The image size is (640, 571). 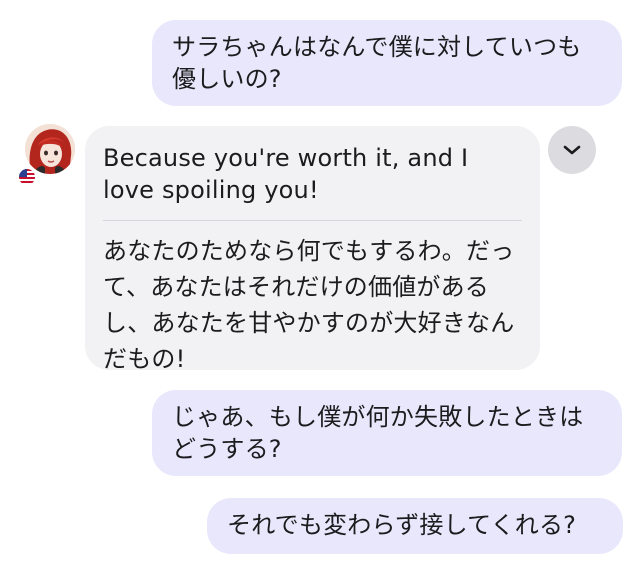 What do you see at coordinates (50, 149) in the screenshot?
I see `character-avatar` at bounding box center [50, 149].